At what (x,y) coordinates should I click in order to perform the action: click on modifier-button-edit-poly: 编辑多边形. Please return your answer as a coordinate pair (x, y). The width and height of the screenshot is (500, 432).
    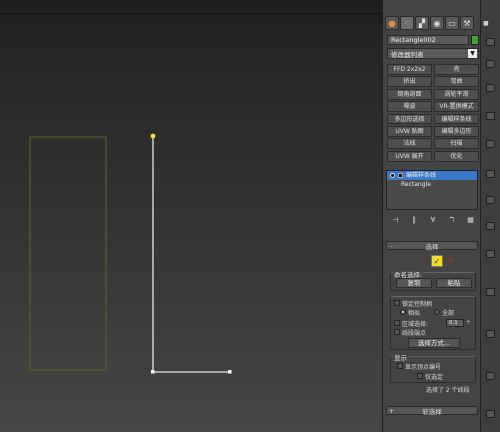
    Looking at the image, I should click on (456, 131).